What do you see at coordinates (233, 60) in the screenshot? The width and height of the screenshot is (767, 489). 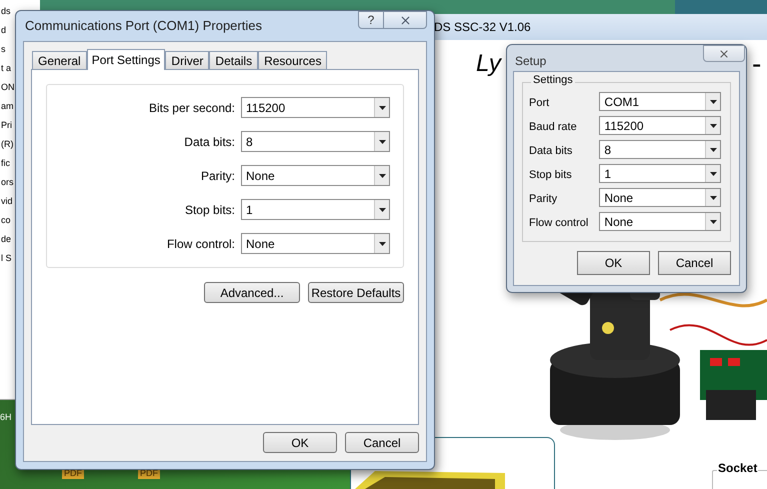 I see `tab: Details` at bounding box center [233, 60].